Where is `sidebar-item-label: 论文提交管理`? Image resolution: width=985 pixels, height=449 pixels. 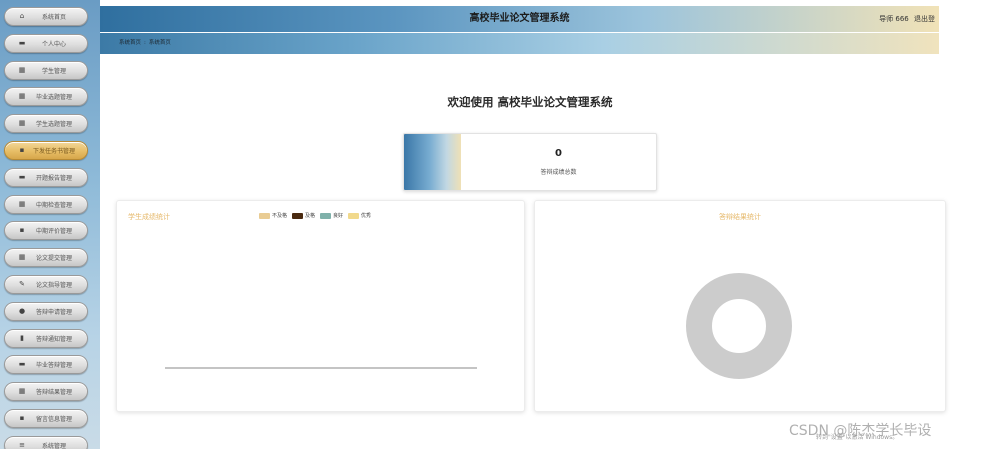 sidebar-item-label: 论文提交管理 is located at coordinates (53, 258).